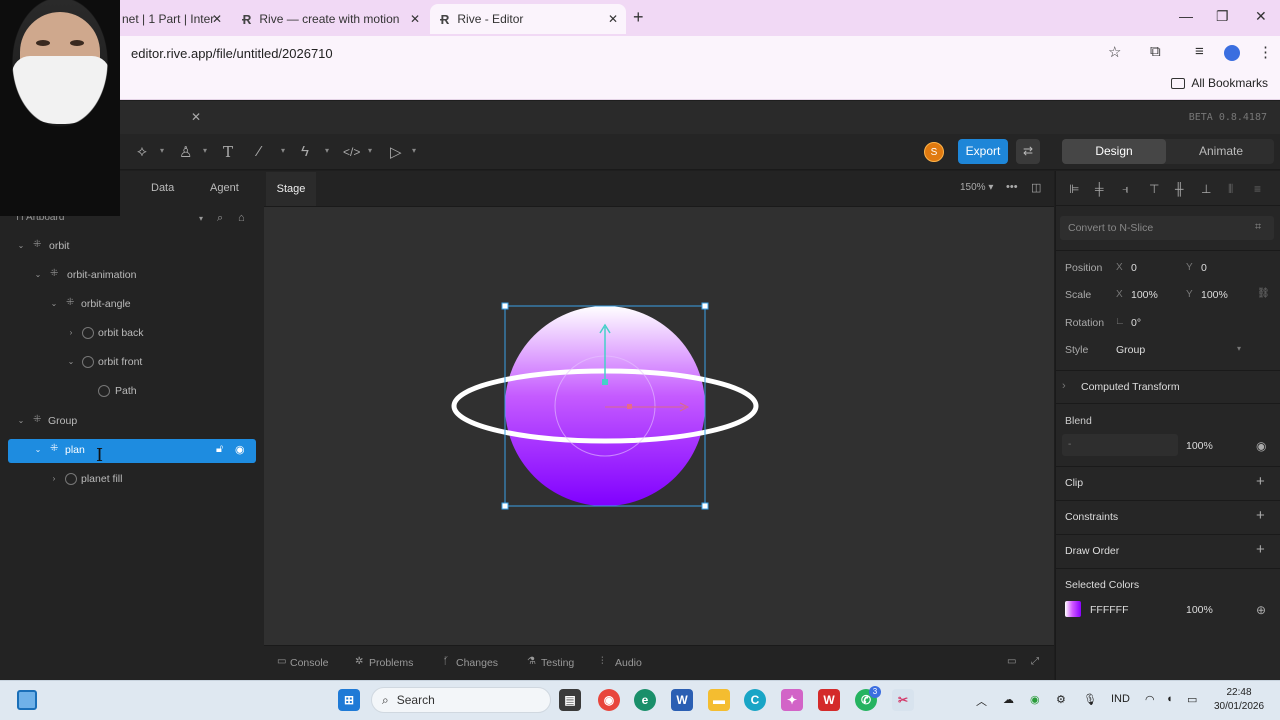 The height and width of the screenshot is (720, 1280). What do you see at coordinates (259, 151) in the screenshot?
I see `brush-tool-icon: ⁄` at bounding box center [259, 151].